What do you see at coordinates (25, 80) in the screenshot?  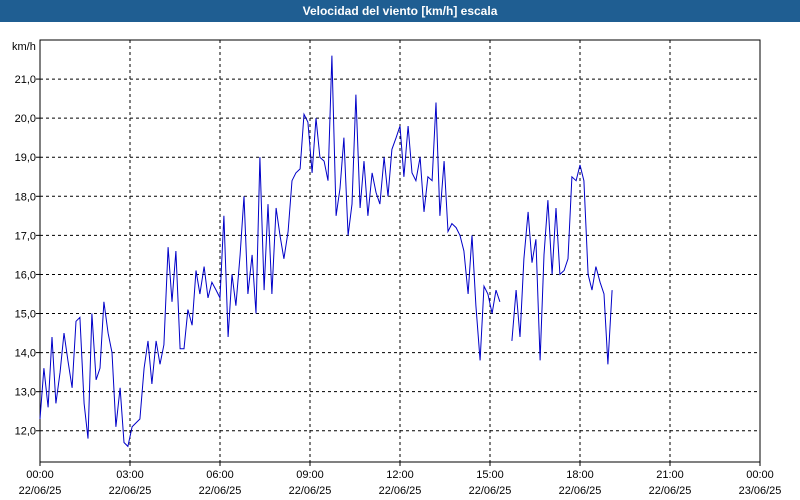 I see `y-tick-label: 21,0` at bounding box center [25, 80].